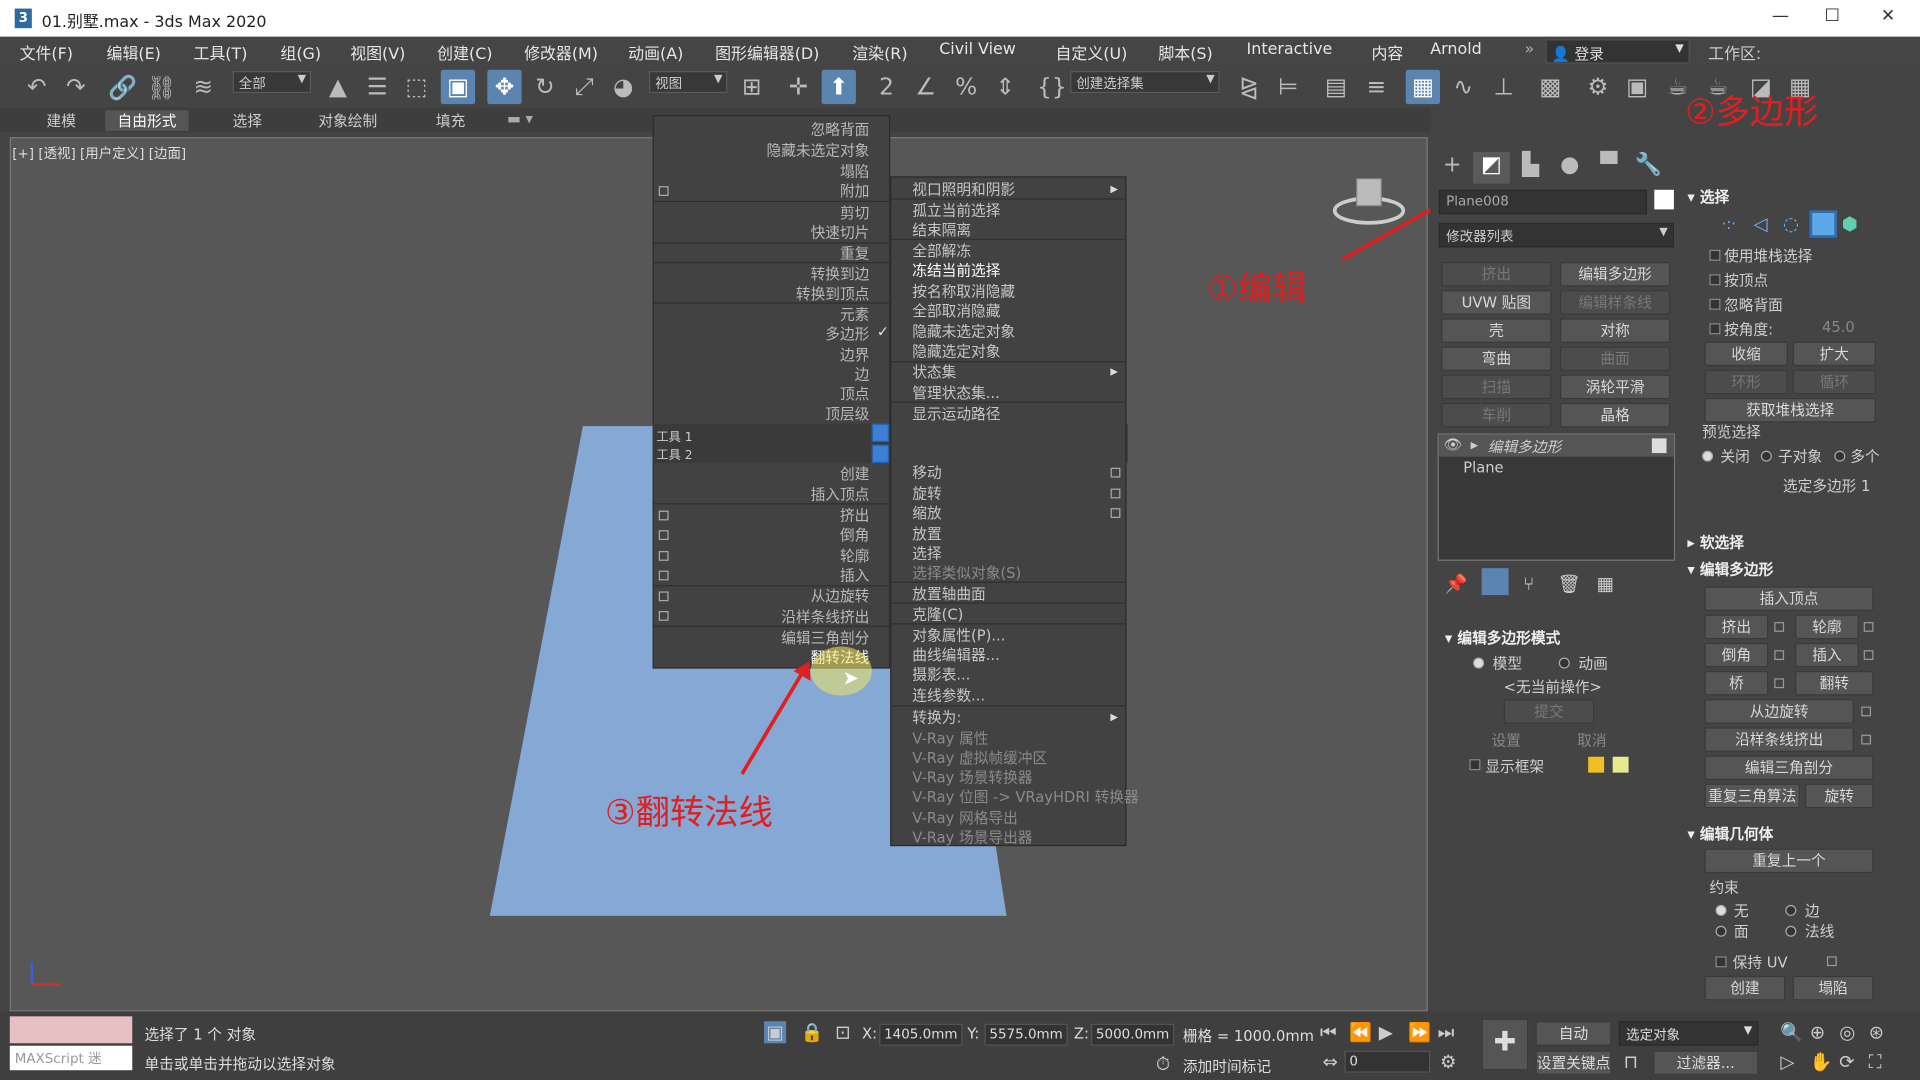 The height and width of the screenshot is (1080, 1920). What do you see at coordinates (1752, 796) in the screenshot?
I see `retriangulate-button: 重复三角算法` at bounding box center [1752, 796].